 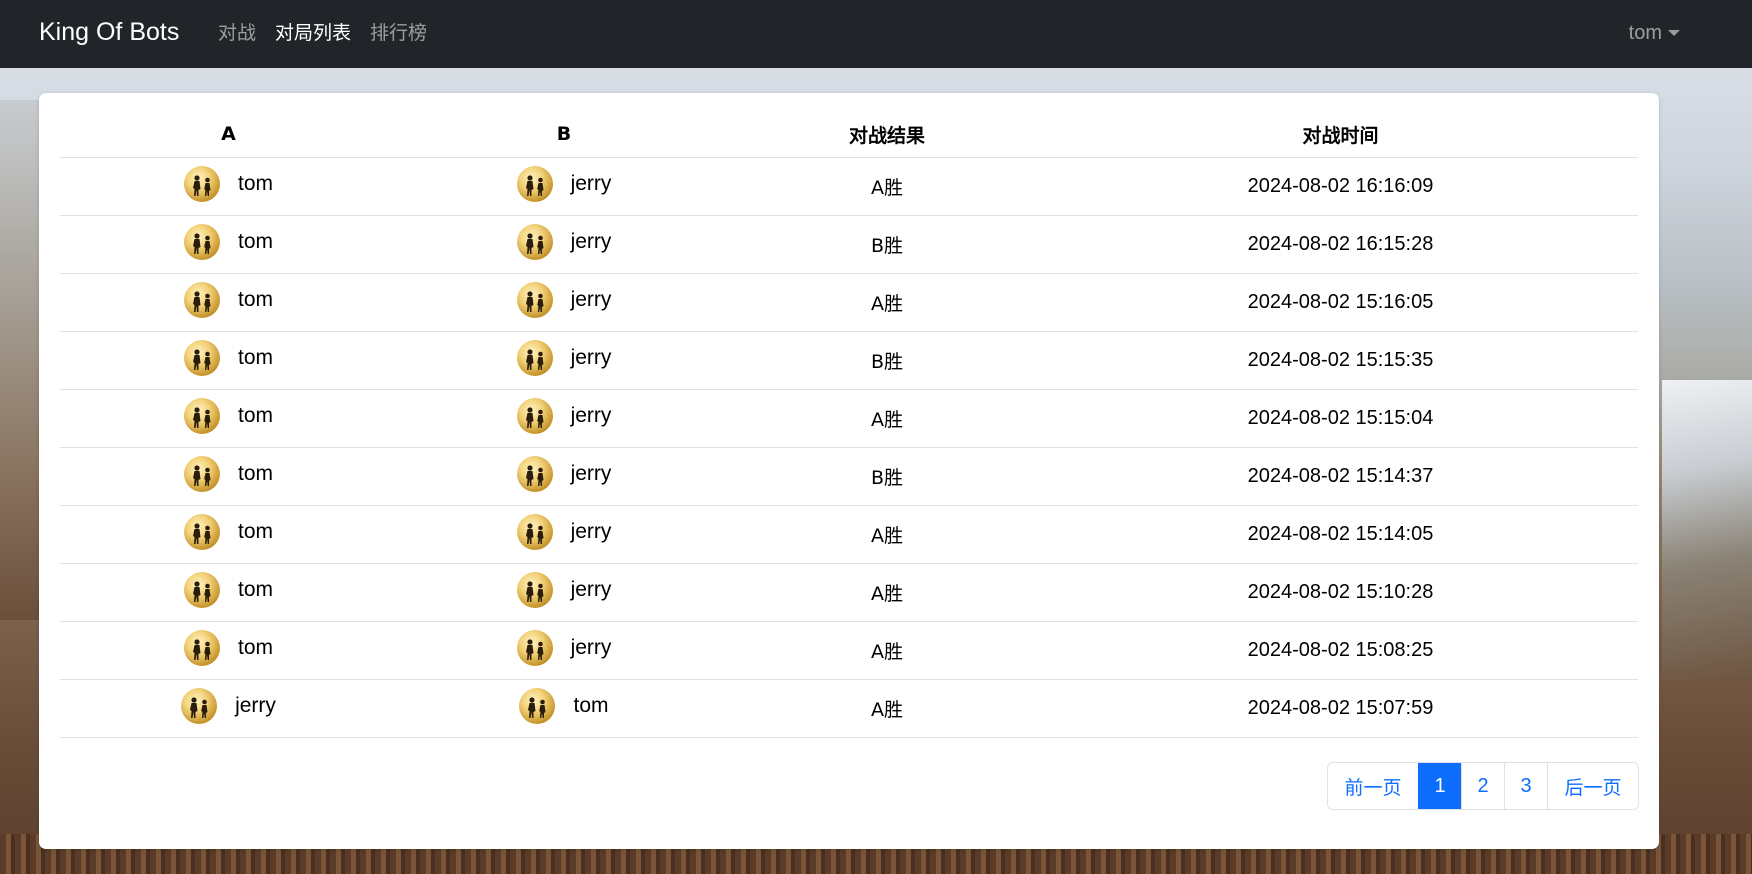 I want to click on table-row: jerry tom A胜 2024-08-02 15:07:59, so click(x=849, y=708).